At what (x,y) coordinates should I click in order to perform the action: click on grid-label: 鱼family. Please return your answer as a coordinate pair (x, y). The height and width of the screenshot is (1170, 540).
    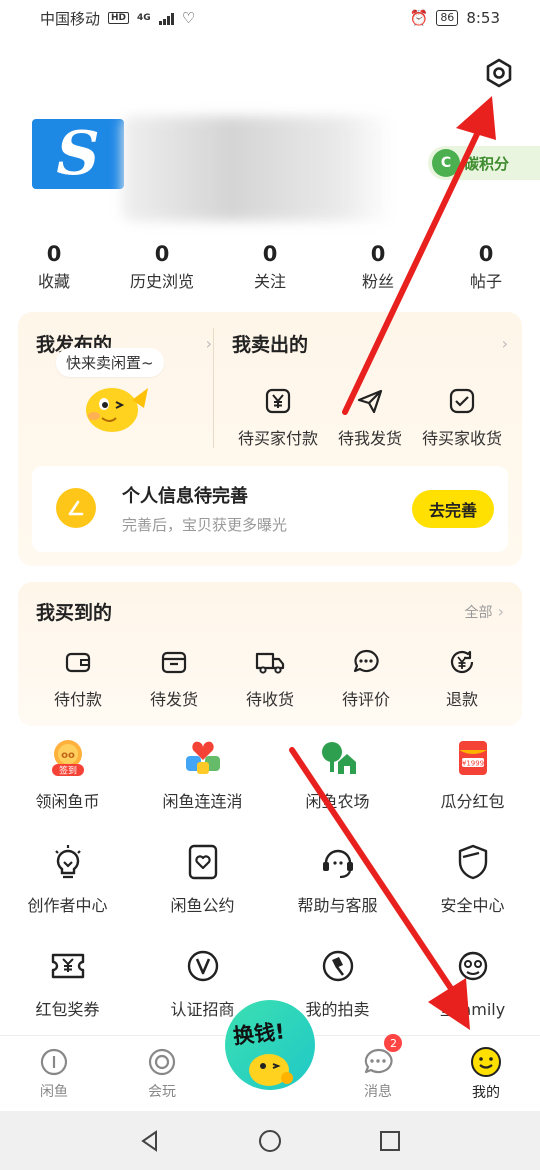
    Looking at the image, I should click on (472, 1009).